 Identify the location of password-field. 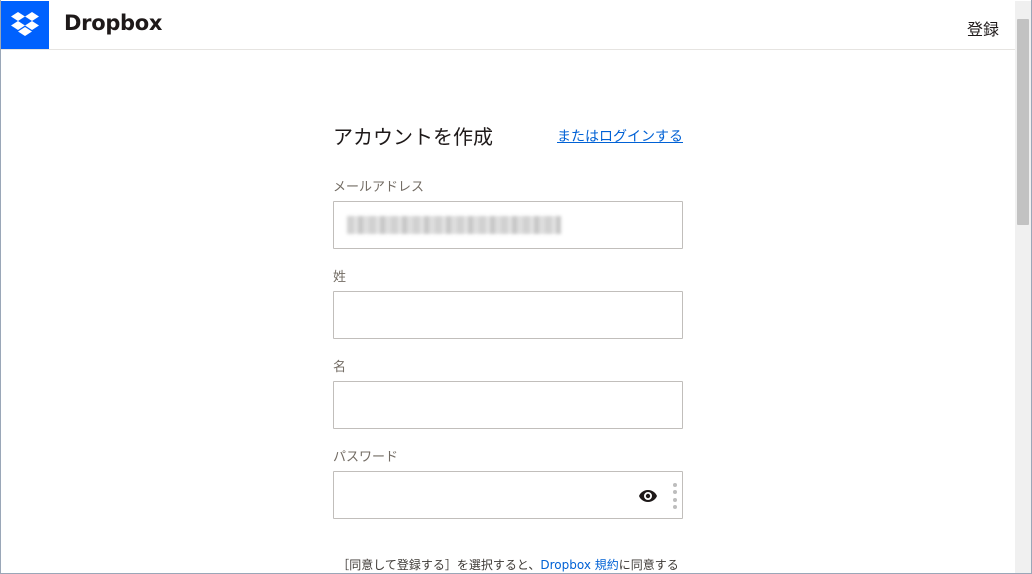
(508, 495).